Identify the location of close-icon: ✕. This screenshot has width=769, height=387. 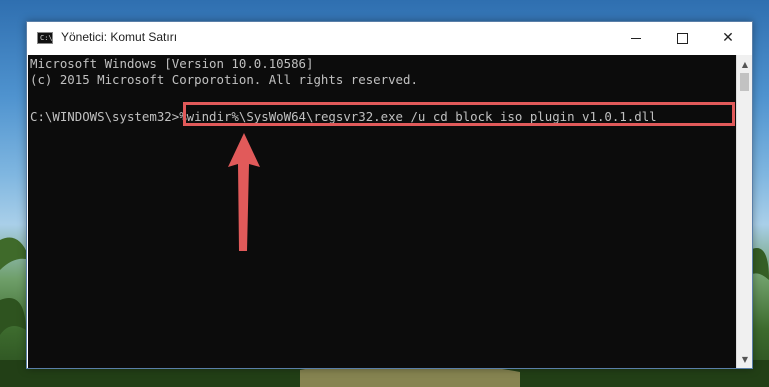
(728, 38).